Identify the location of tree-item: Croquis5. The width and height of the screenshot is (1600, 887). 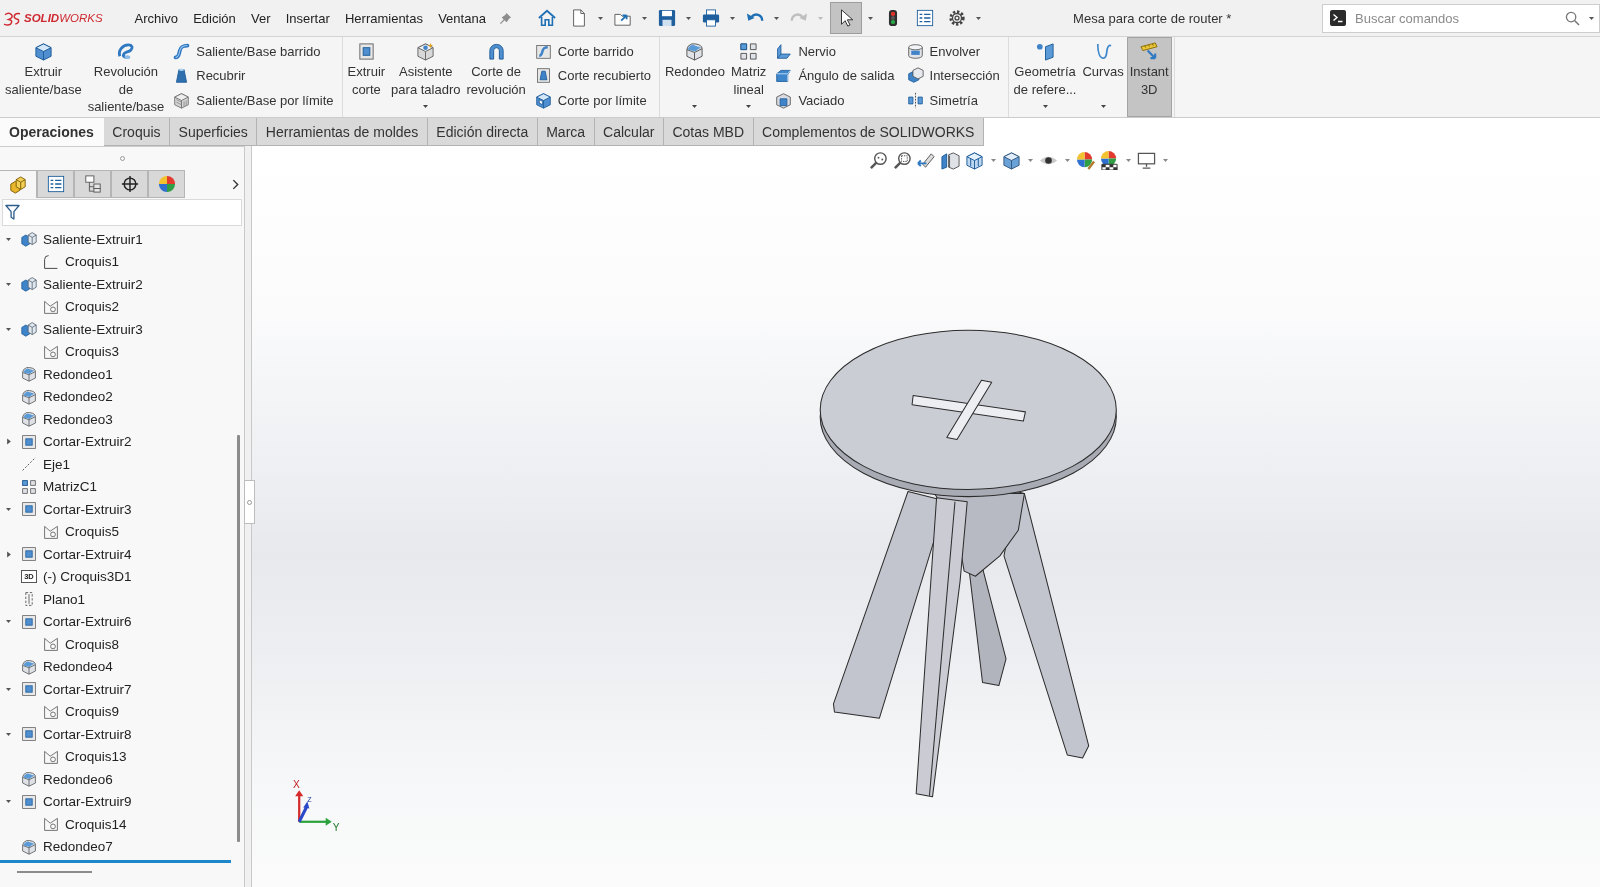
(116, 531).